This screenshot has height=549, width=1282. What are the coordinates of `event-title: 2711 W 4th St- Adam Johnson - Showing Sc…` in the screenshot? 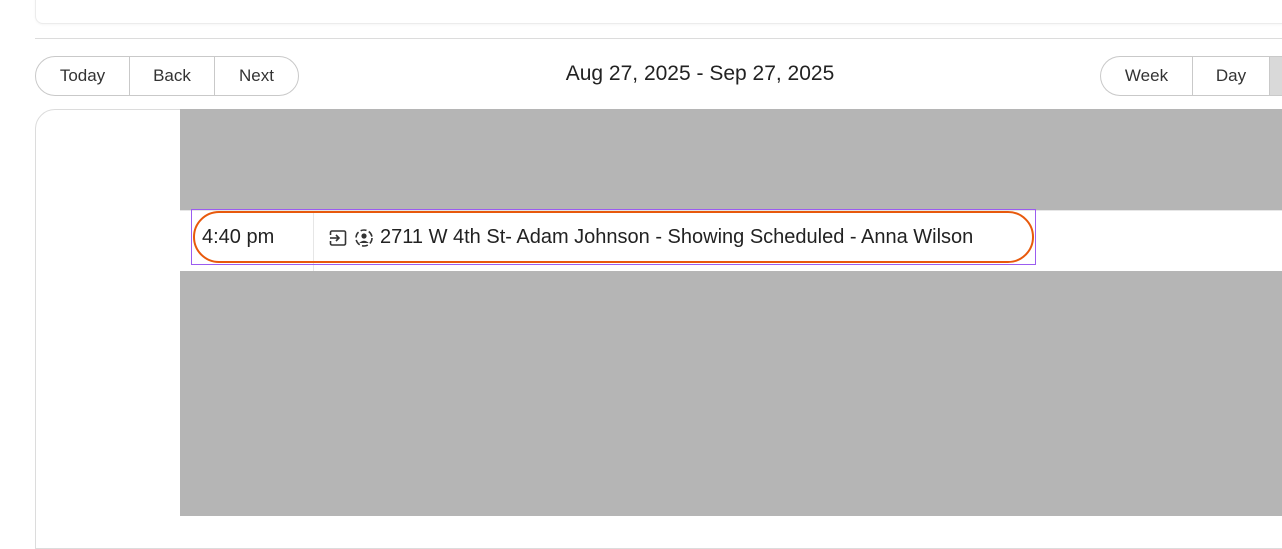 It's located at (677, 237).